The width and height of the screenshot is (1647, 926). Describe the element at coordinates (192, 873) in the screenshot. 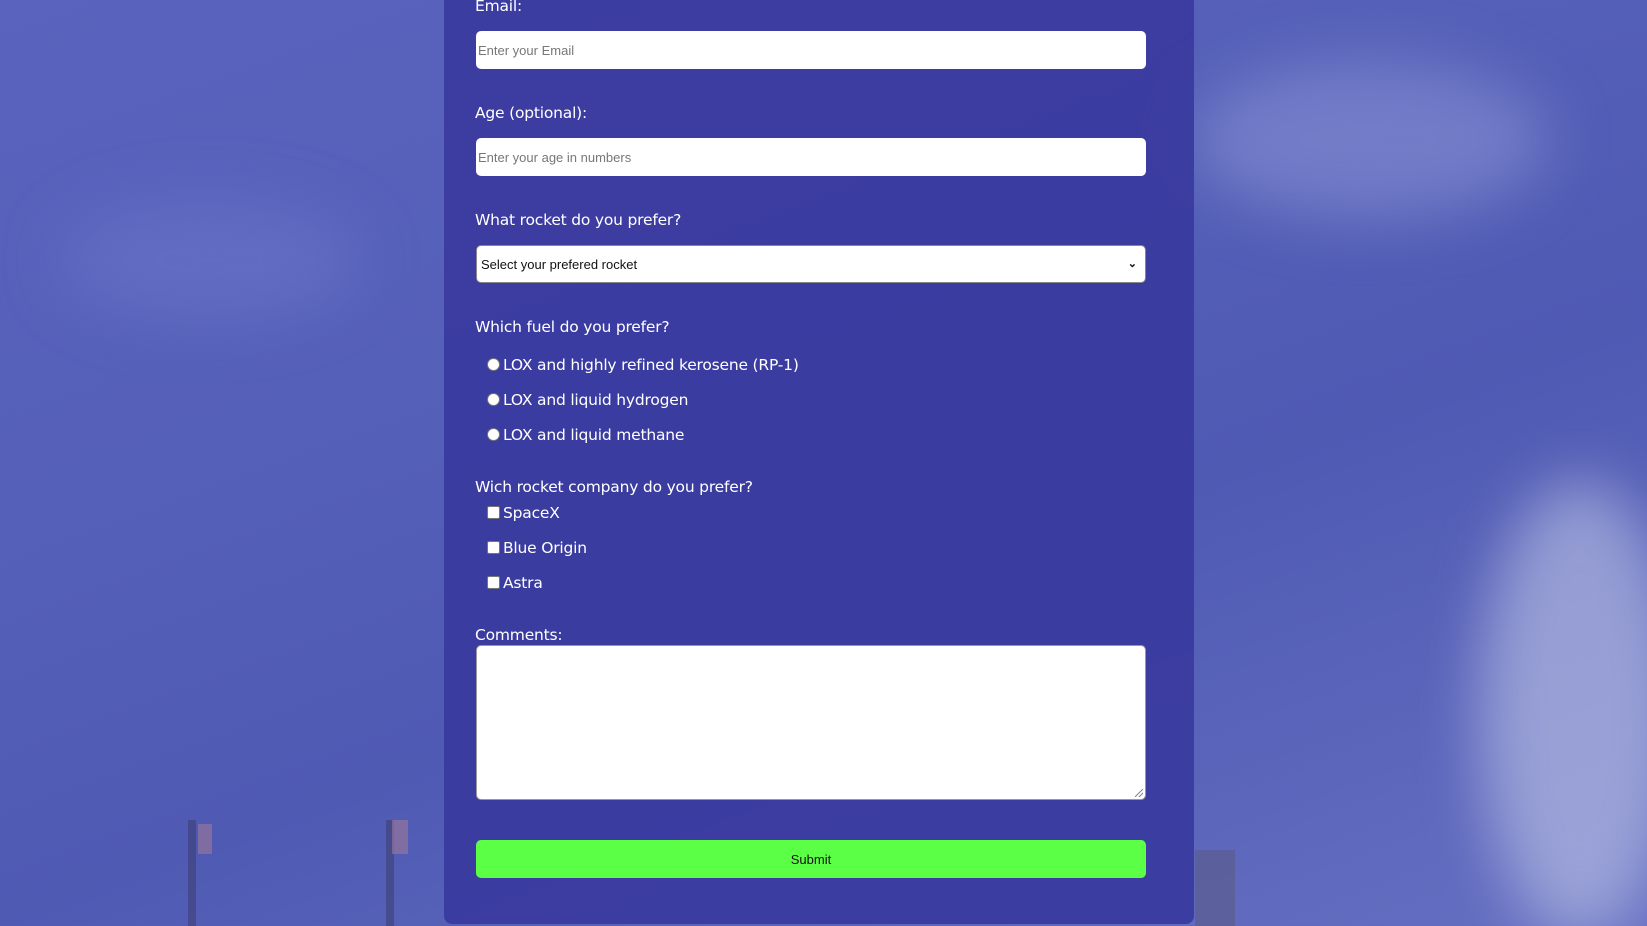

I see `light-tower` at that location.